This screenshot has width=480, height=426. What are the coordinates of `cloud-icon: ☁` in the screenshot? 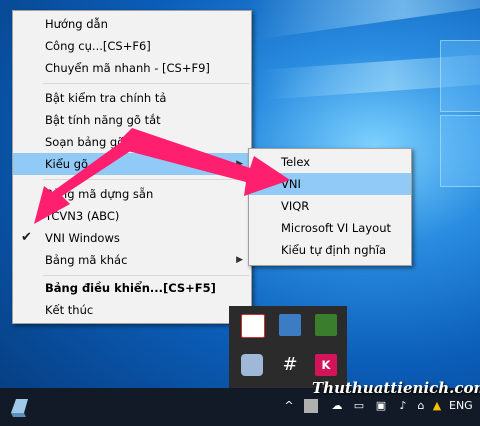 It's located at (337, 406).